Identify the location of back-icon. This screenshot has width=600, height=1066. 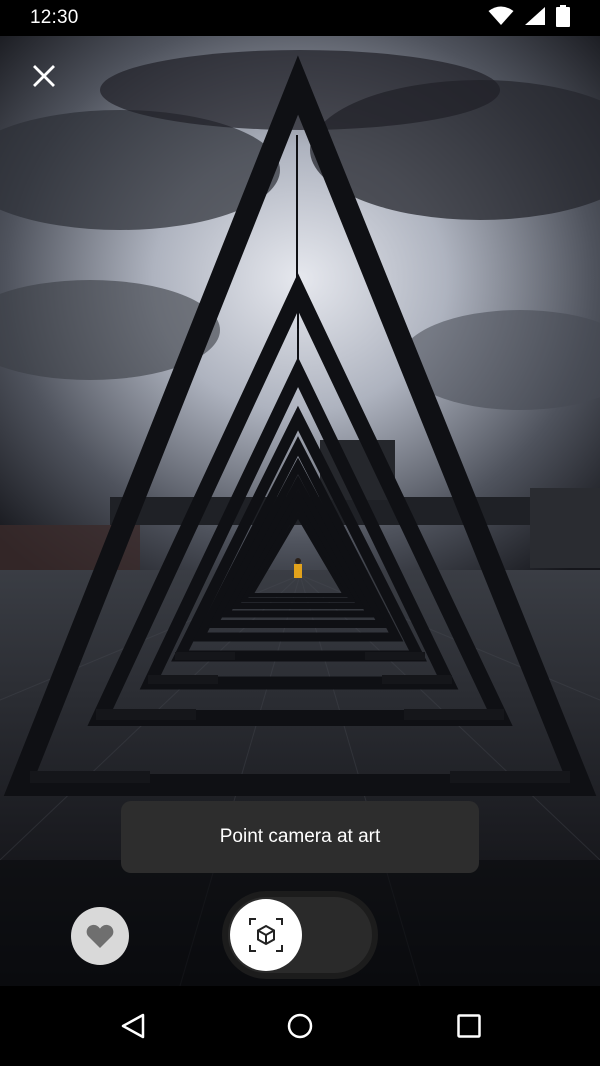
(133, 1026).